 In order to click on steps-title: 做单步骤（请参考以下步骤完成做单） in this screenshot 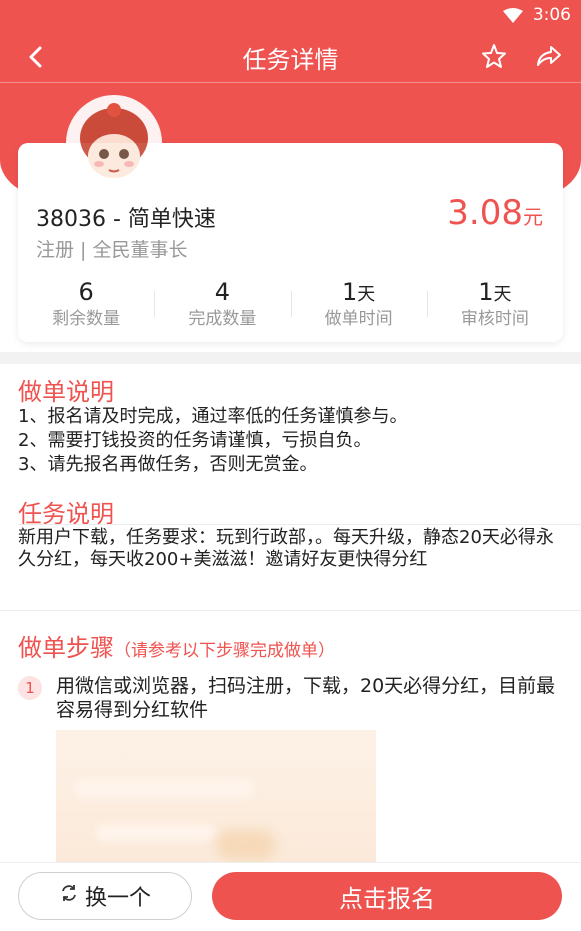, I will do `click(176, 645)`.